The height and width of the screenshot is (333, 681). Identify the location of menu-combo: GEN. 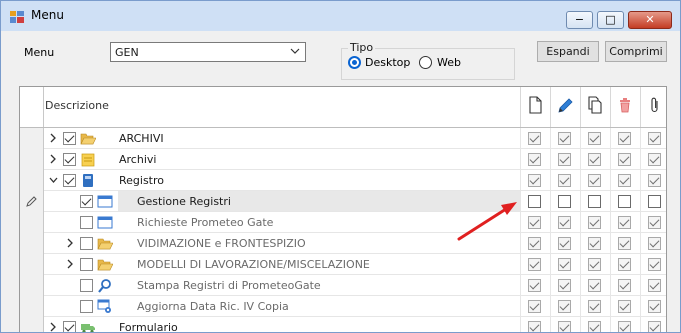
(208, 52).